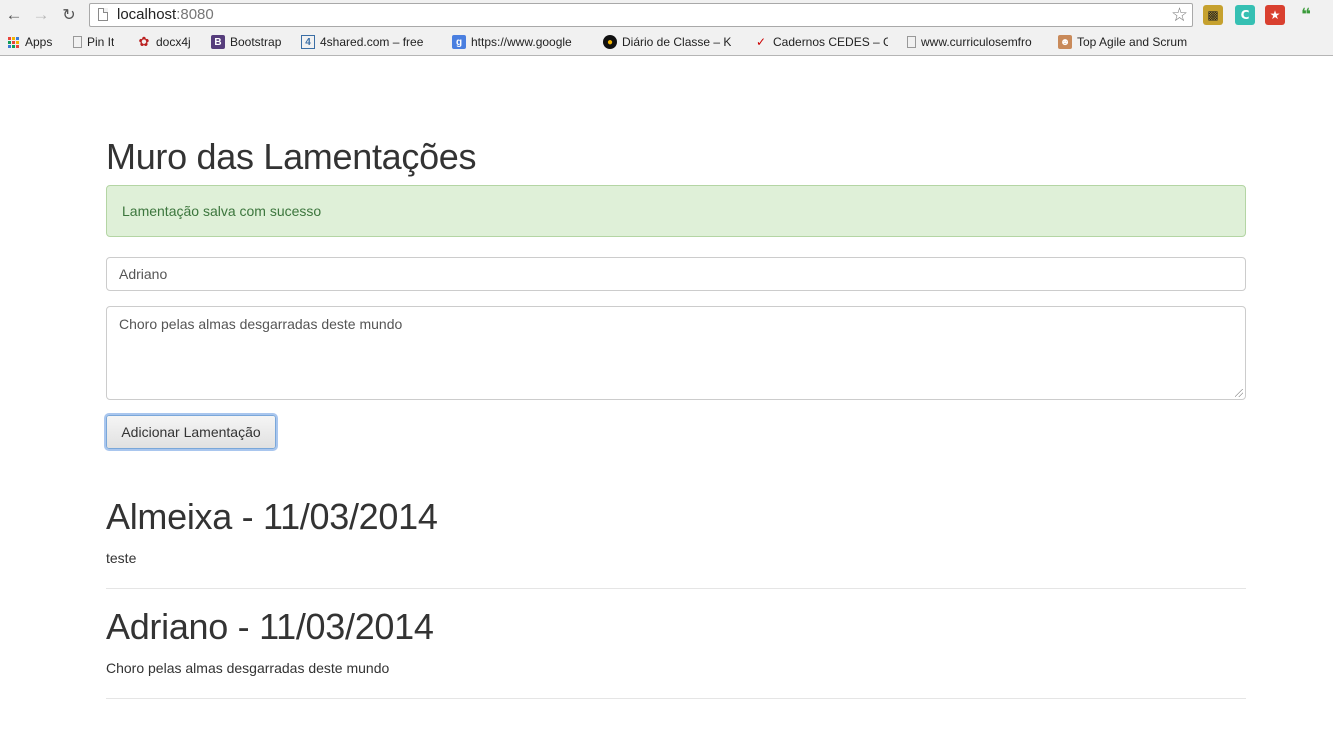 This screenshot has width=1333, height=732. I want to click on google-icon: g, so click(459, 42).